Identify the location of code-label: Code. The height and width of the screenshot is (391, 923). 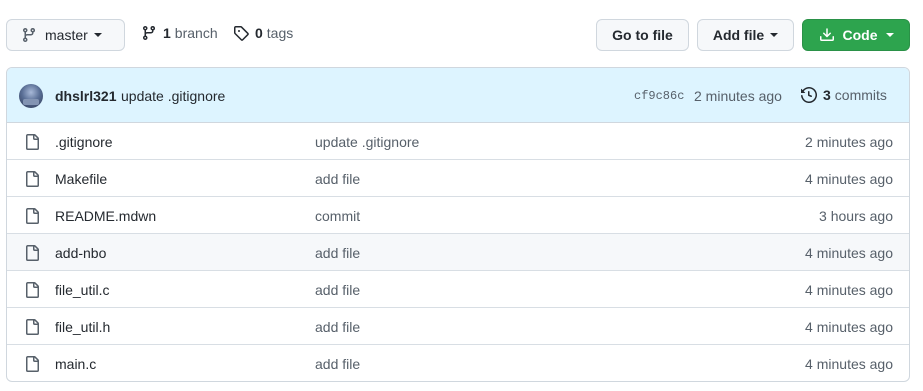
(860, 35).